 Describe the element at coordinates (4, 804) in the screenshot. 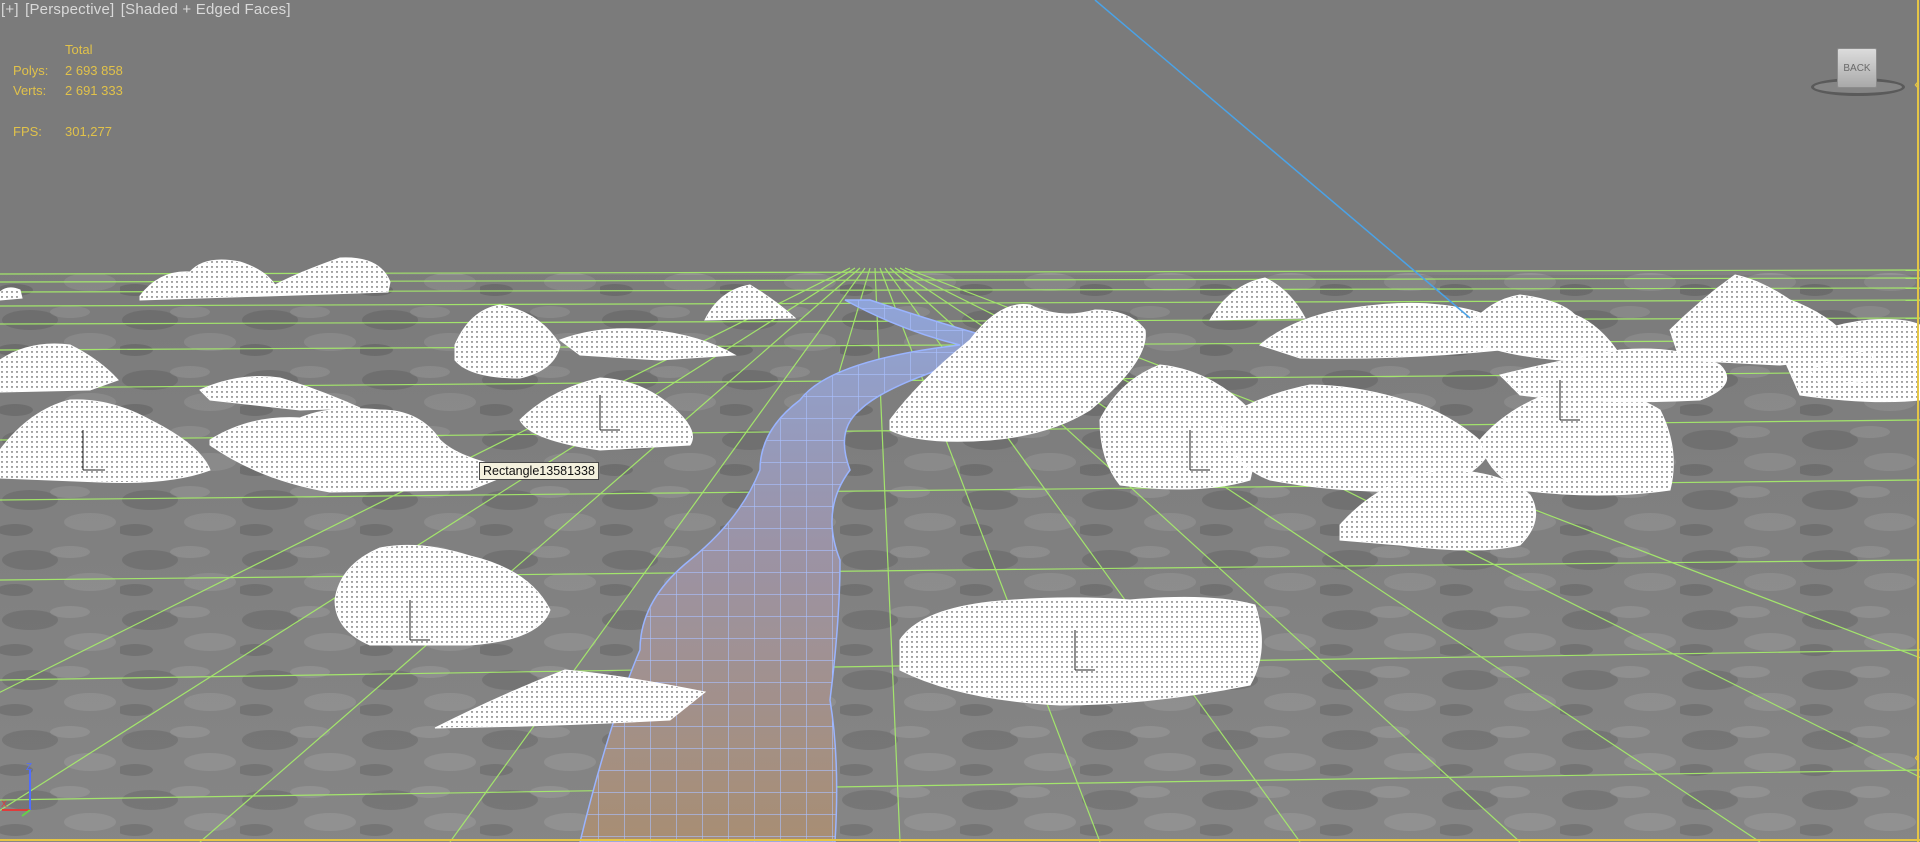

I see `axis-x-label: X` at that location.